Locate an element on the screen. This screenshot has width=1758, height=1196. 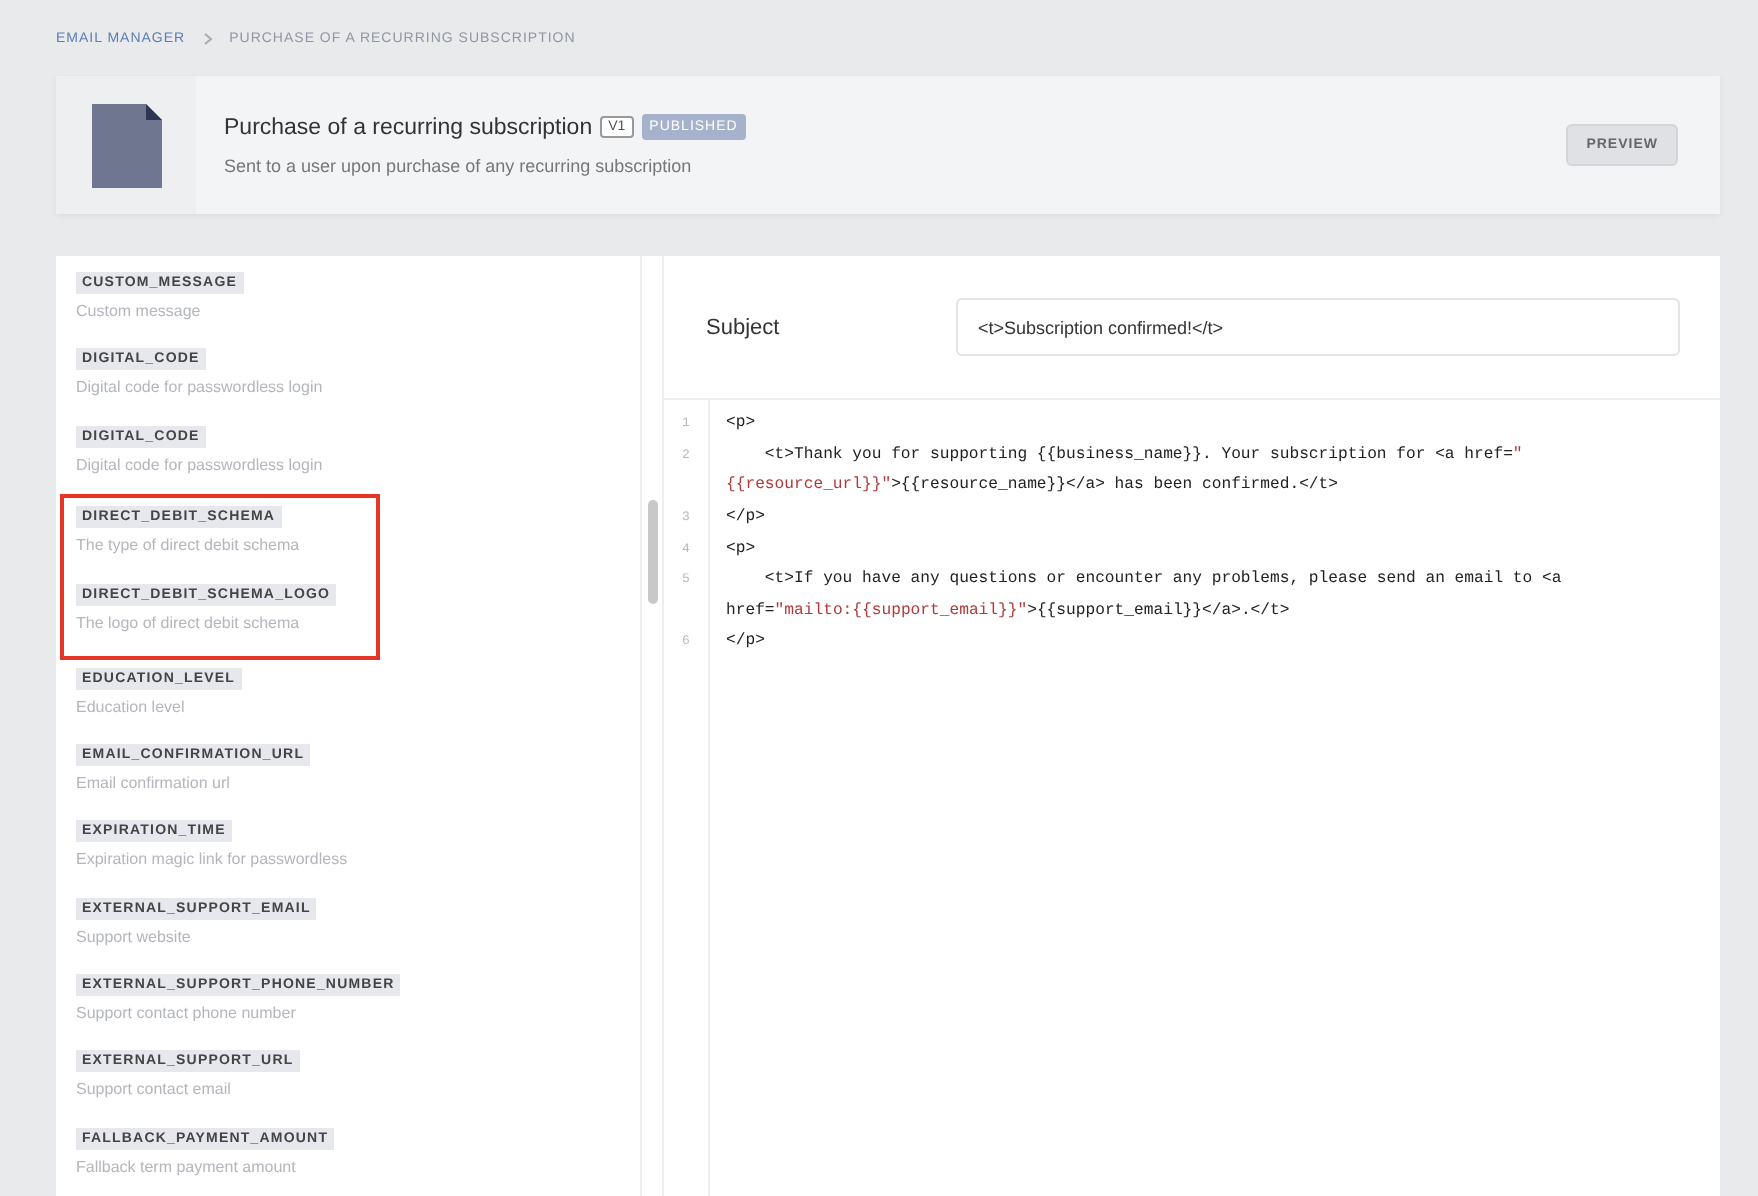
variable-description: Support website is located at coordinates (133, 936).